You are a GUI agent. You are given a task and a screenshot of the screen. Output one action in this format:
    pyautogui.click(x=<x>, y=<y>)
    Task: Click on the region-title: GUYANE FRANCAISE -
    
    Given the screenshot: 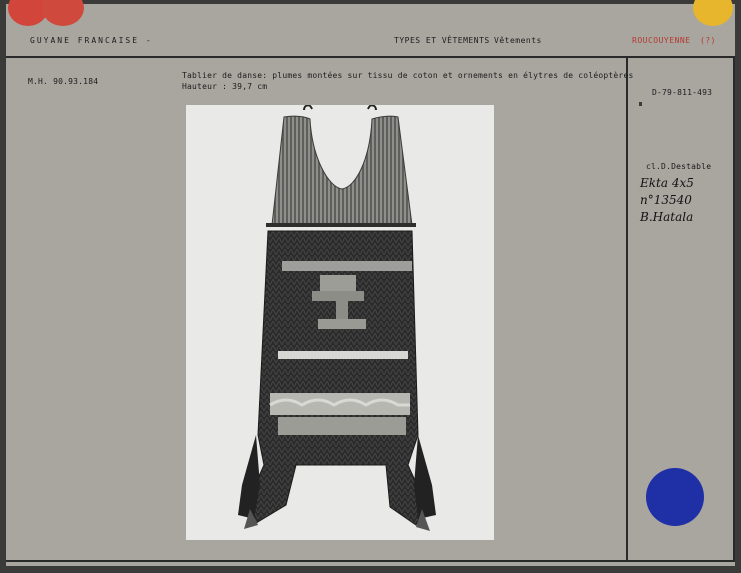 What is the action you would take?
    pyautogui.click(x=91, y=40)
    